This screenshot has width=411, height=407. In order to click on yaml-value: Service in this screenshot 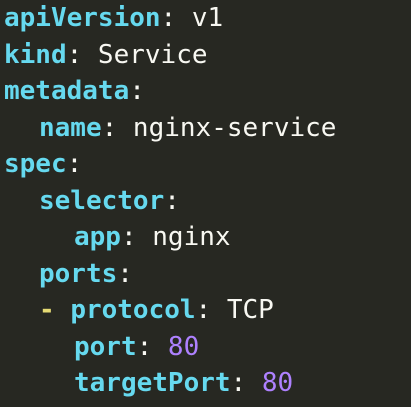, I will do `click(145, 54)`.